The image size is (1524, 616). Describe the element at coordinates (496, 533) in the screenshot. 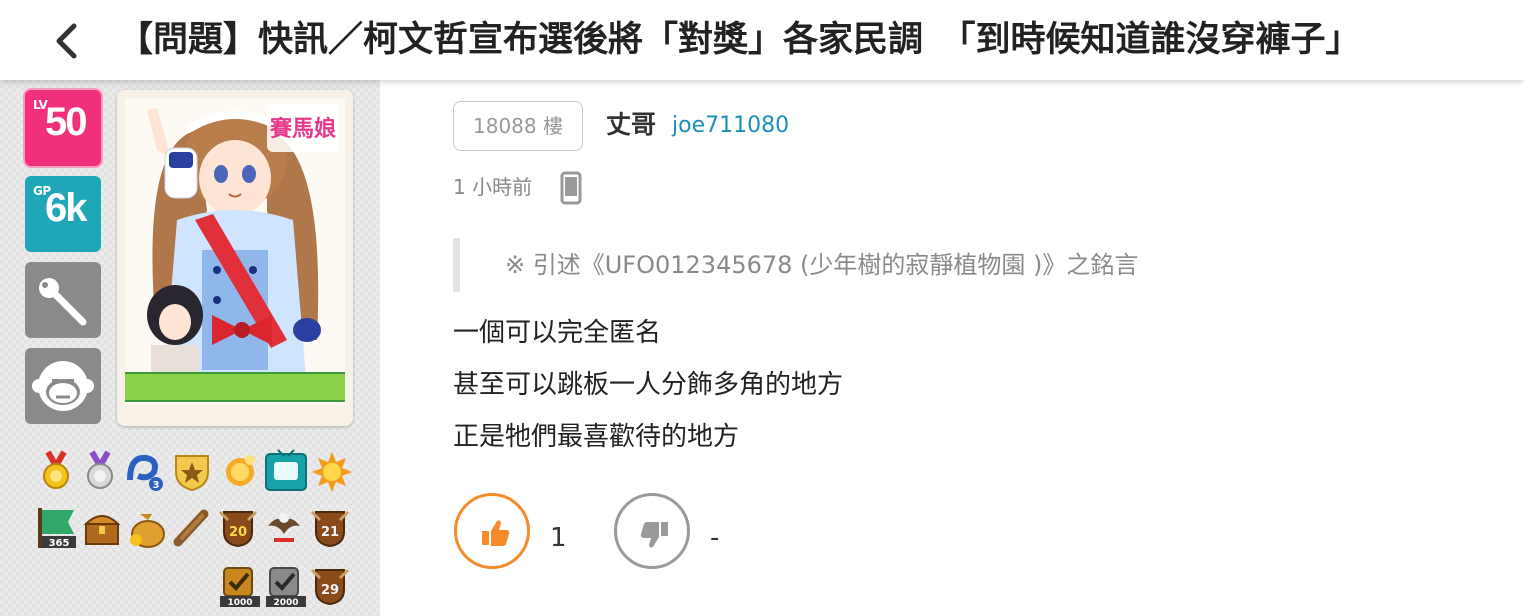

I see `thumbs-up-icon` at that location.